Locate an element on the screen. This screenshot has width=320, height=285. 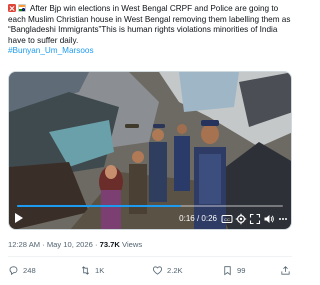
repost-icon is located at coordinates (85, 270).